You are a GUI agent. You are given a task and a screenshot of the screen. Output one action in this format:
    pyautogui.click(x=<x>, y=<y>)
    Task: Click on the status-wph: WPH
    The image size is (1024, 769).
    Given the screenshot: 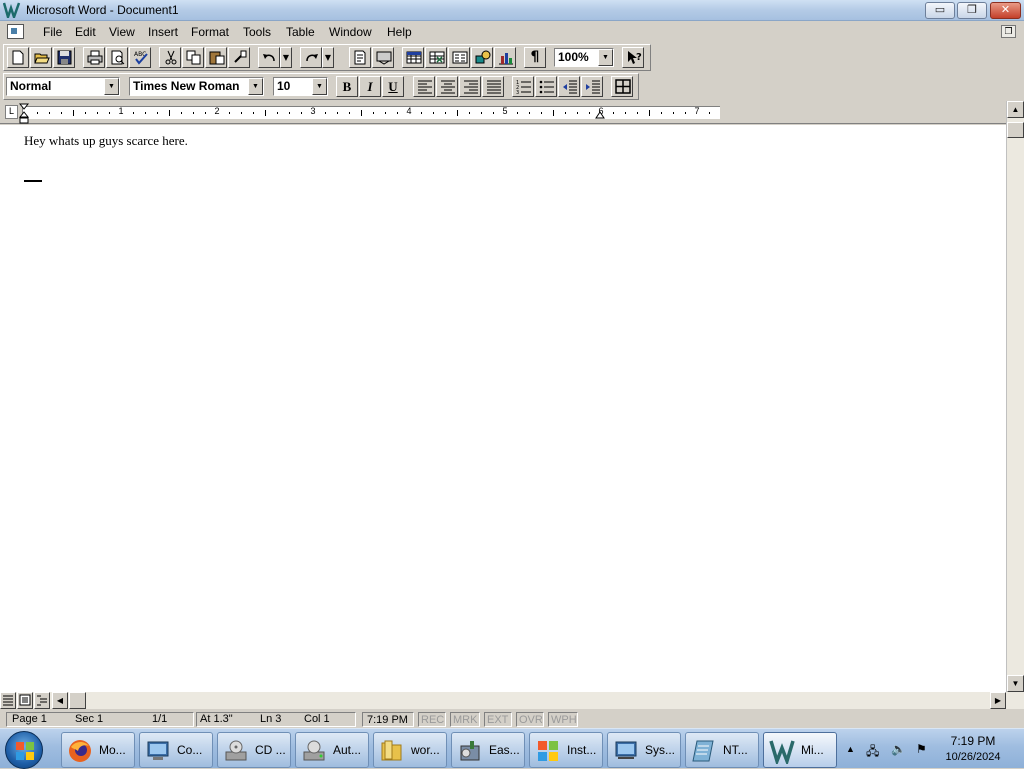 What is the action you would take?
    pyautogui.click(x=563, y=719)
    